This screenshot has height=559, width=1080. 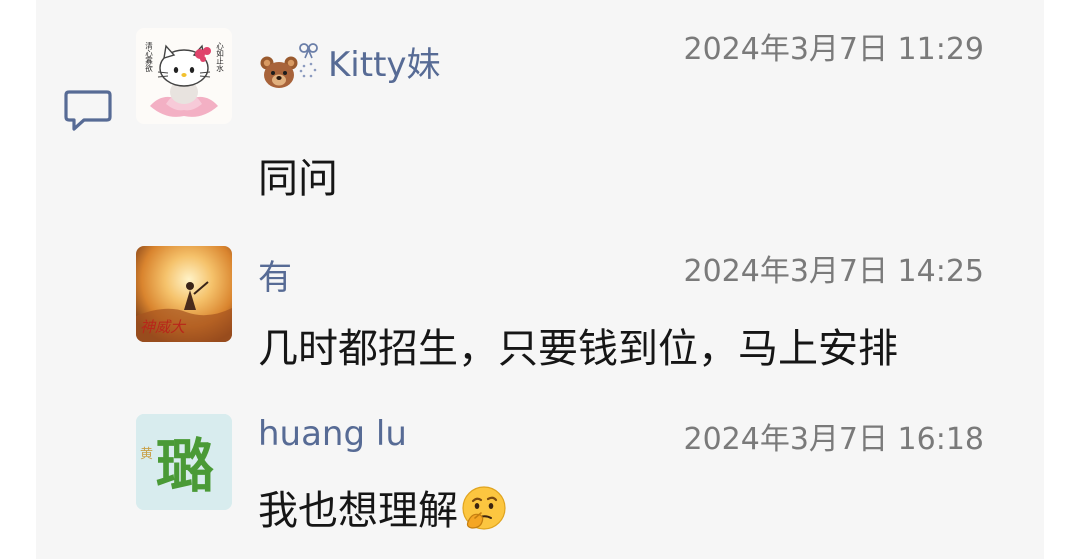 I want to click on avatar-text: 神威大, so click(x=163, y=327).